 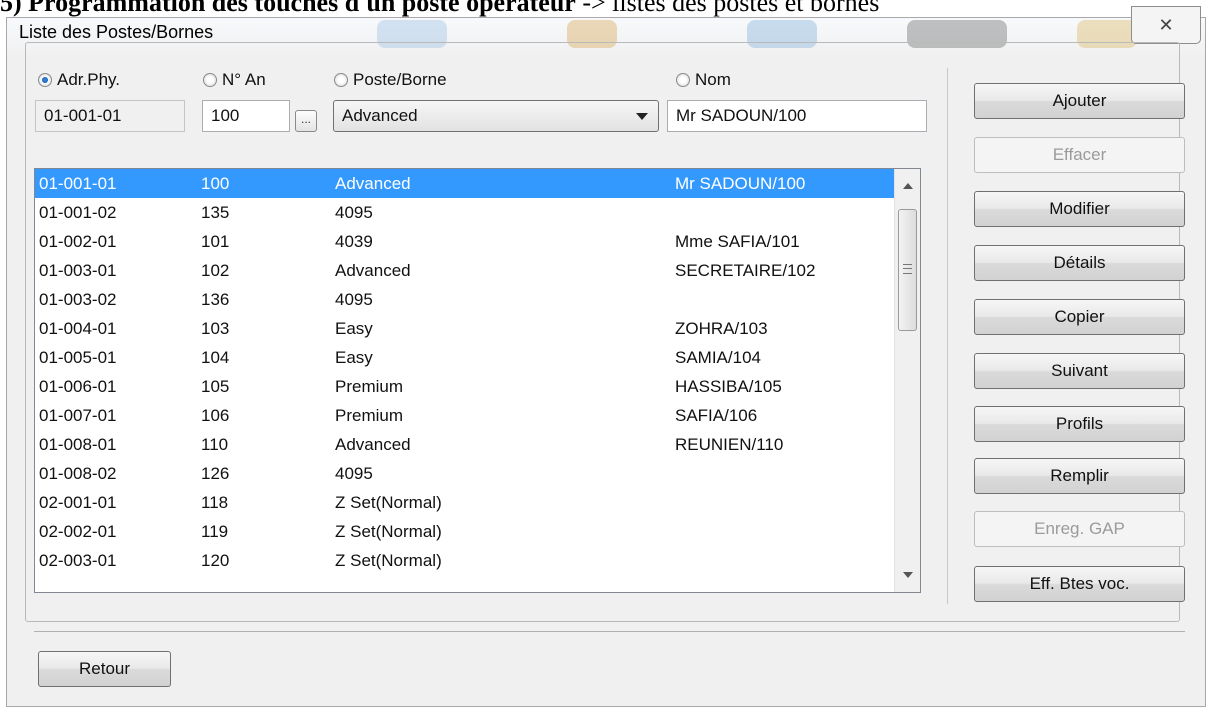 I want to click on suivant-button: Suivant, so click(x=1079, y=371).